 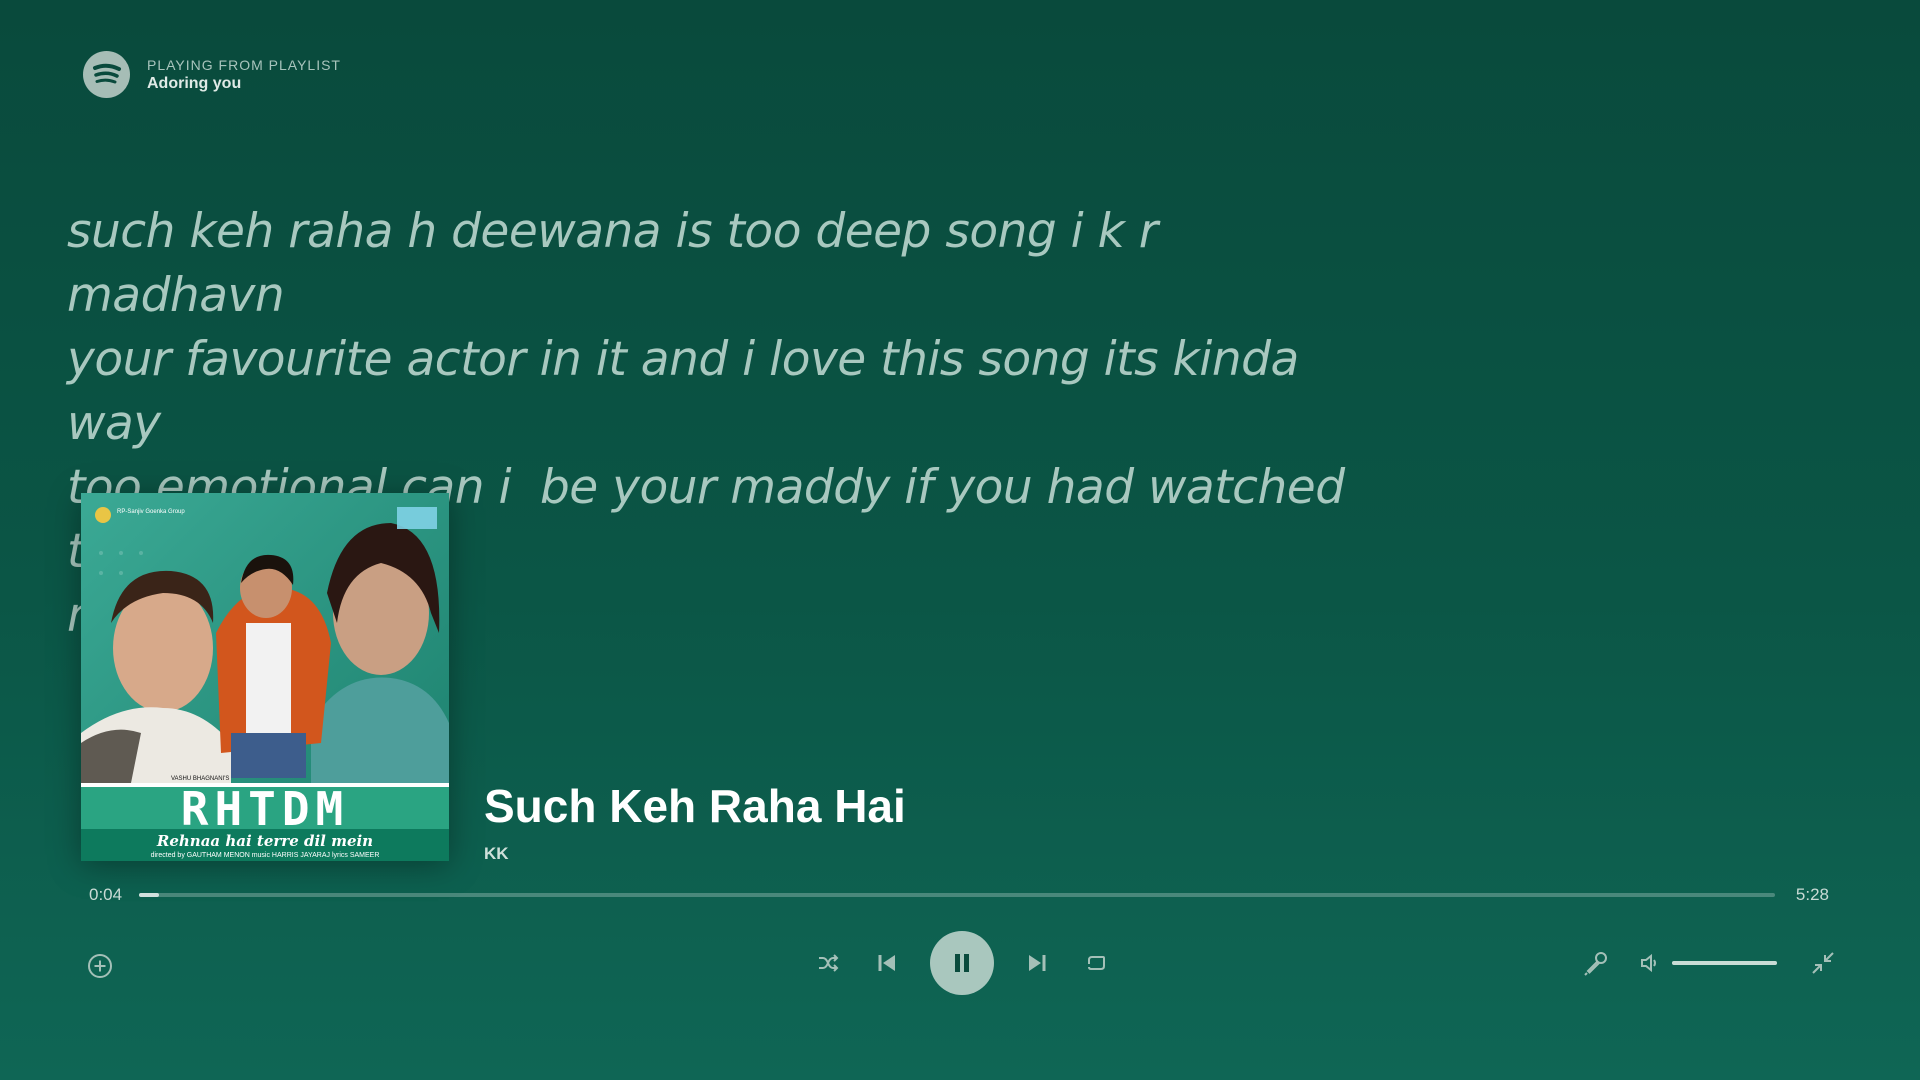 What do you see at coordinates (1823, 963) in the screenshot?
I see `minimize-icon` at bounding box center [1823, 963].